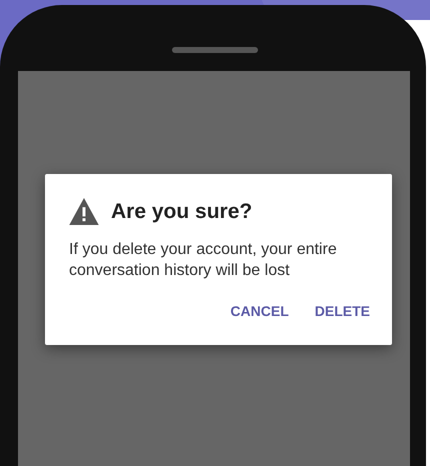 The height and width of the screenshot is (466, 430). I want to click on dialog-message: If you delete your account, your entire conversation history will be lost, so click(203, 260).